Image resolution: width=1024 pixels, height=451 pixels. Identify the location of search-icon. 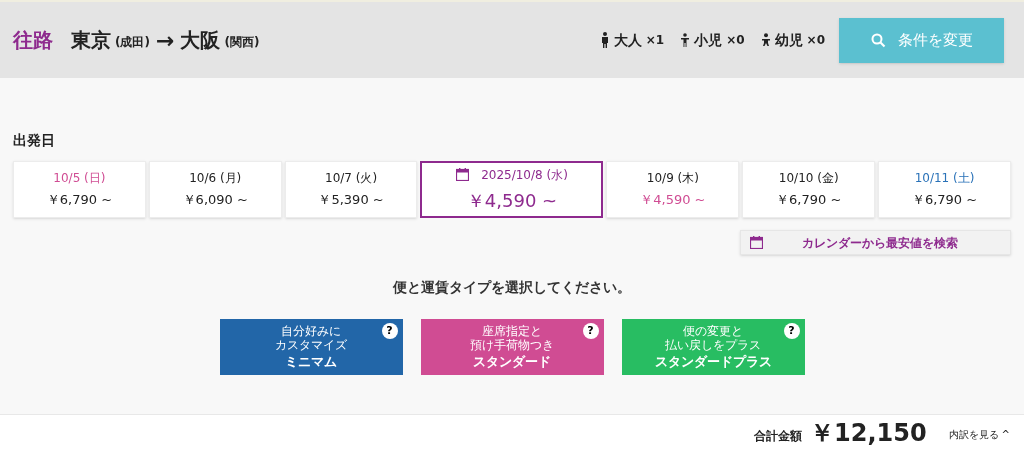
(878, 40).